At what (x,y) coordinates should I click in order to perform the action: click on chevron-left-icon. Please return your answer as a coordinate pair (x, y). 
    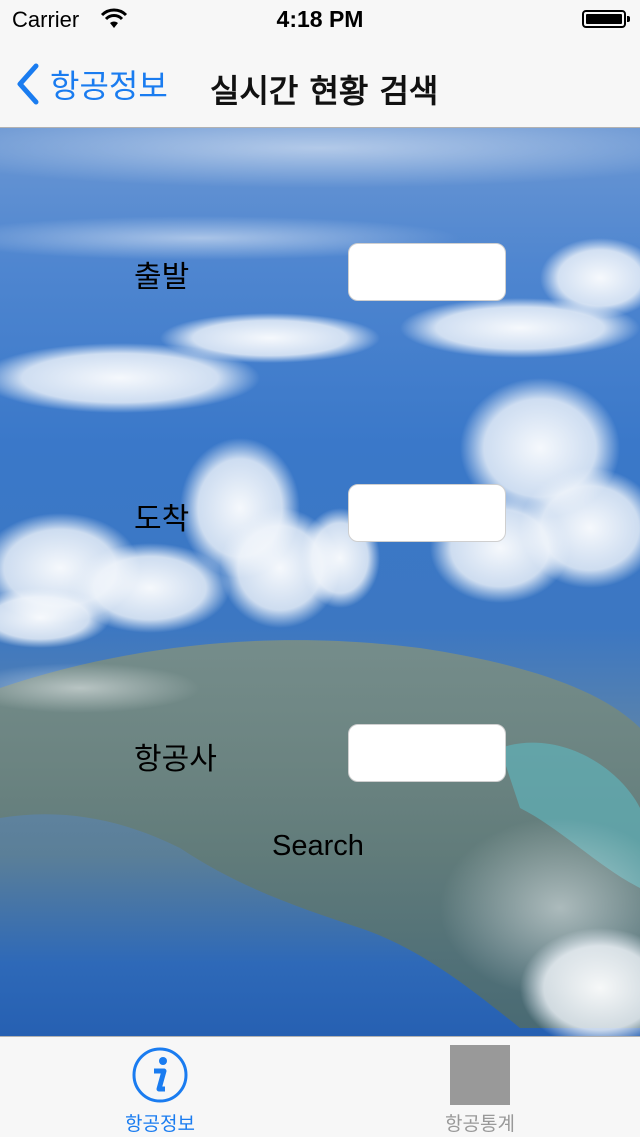
    Looking at the image, I should click on (28, 84).